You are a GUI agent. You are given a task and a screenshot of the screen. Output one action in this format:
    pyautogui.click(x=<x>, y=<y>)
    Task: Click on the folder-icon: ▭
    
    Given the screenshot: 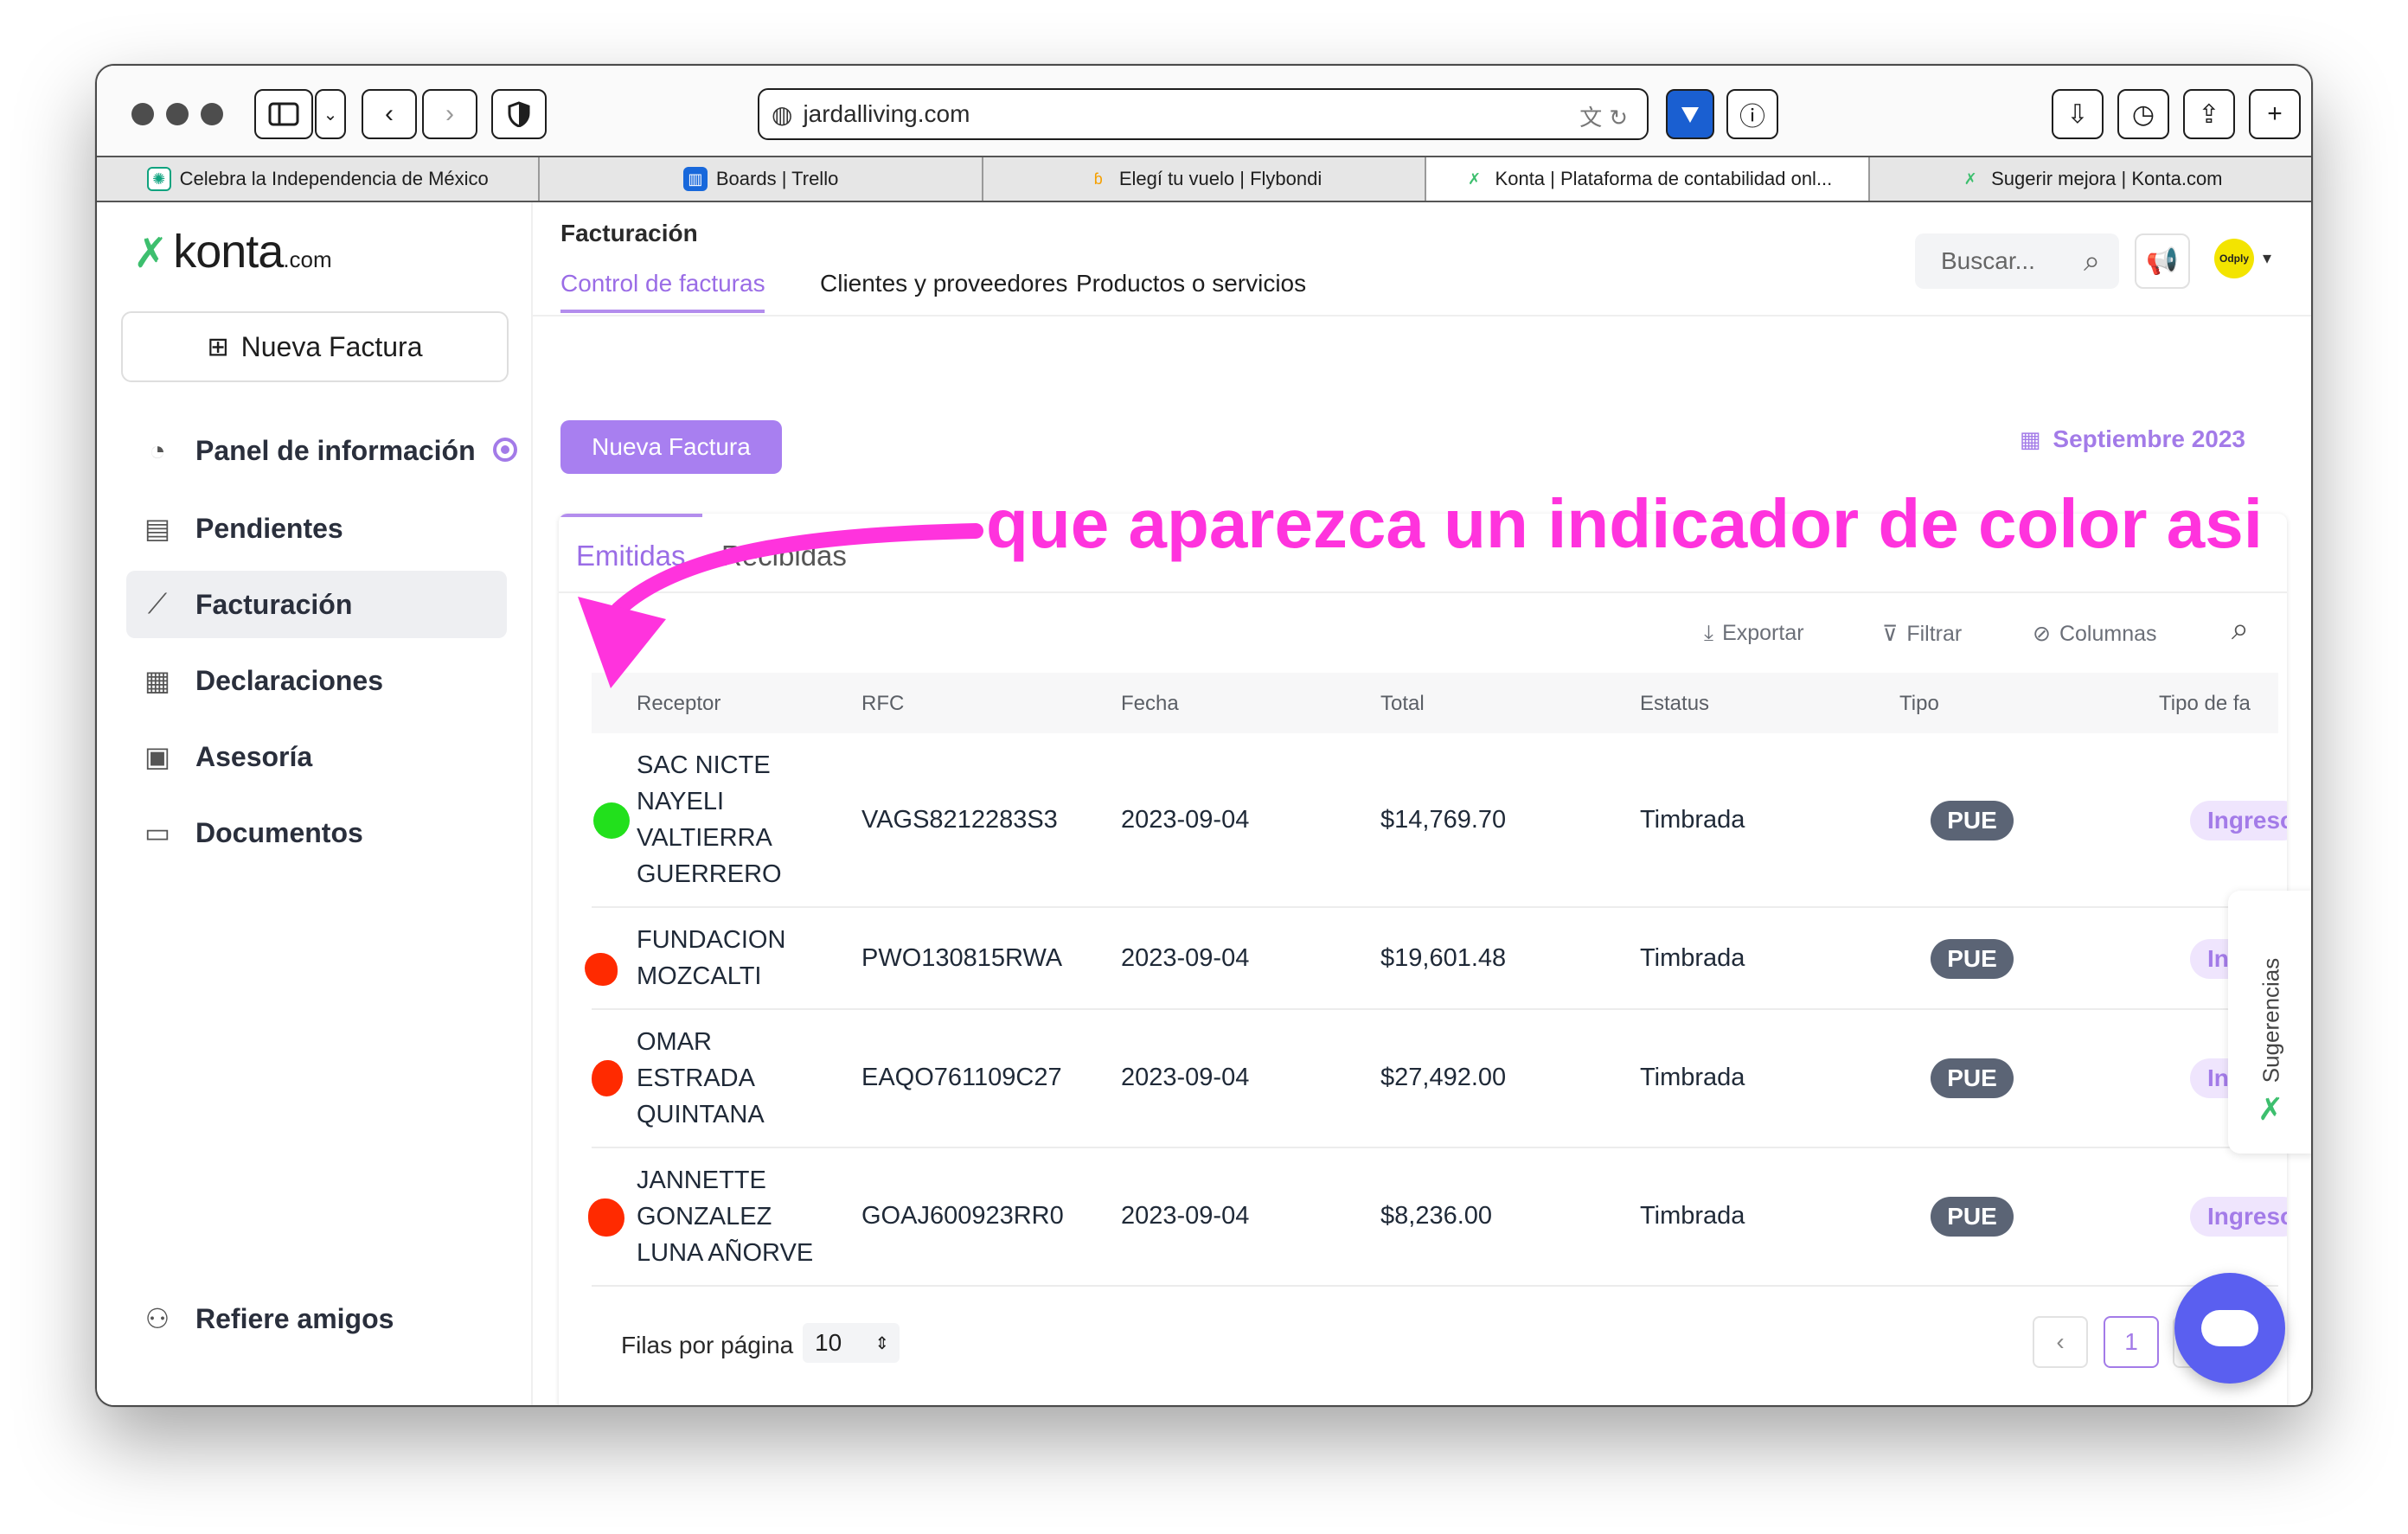 What is the action you would take?
    pyautogui.click(x=157, y=832)
    